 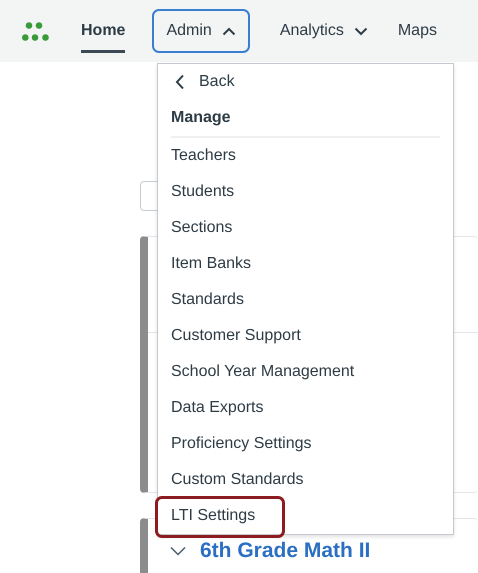 What do you see at coordinates (202, 192) in the screenshot?
I see `menu-item: Students` at bounding box center [202, 192].